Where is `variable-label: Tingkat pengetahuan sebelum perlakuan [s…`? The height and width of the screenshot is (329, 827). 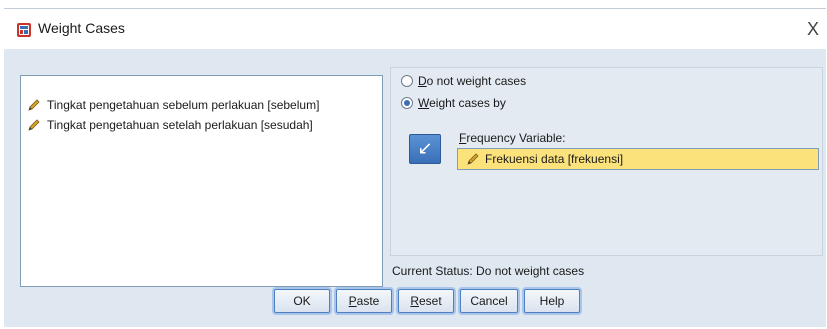
variable-label: Tingkat pengetahuan sebelum perlakuan [s… is located at coordinates (183, 105).